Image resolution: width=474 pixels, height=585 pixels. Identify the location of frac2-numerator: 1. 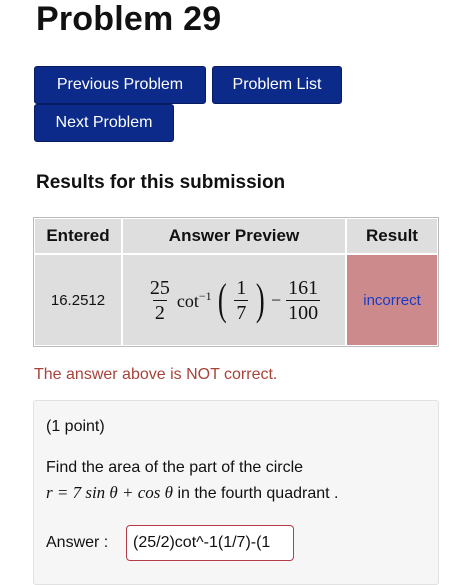
(241, 287).